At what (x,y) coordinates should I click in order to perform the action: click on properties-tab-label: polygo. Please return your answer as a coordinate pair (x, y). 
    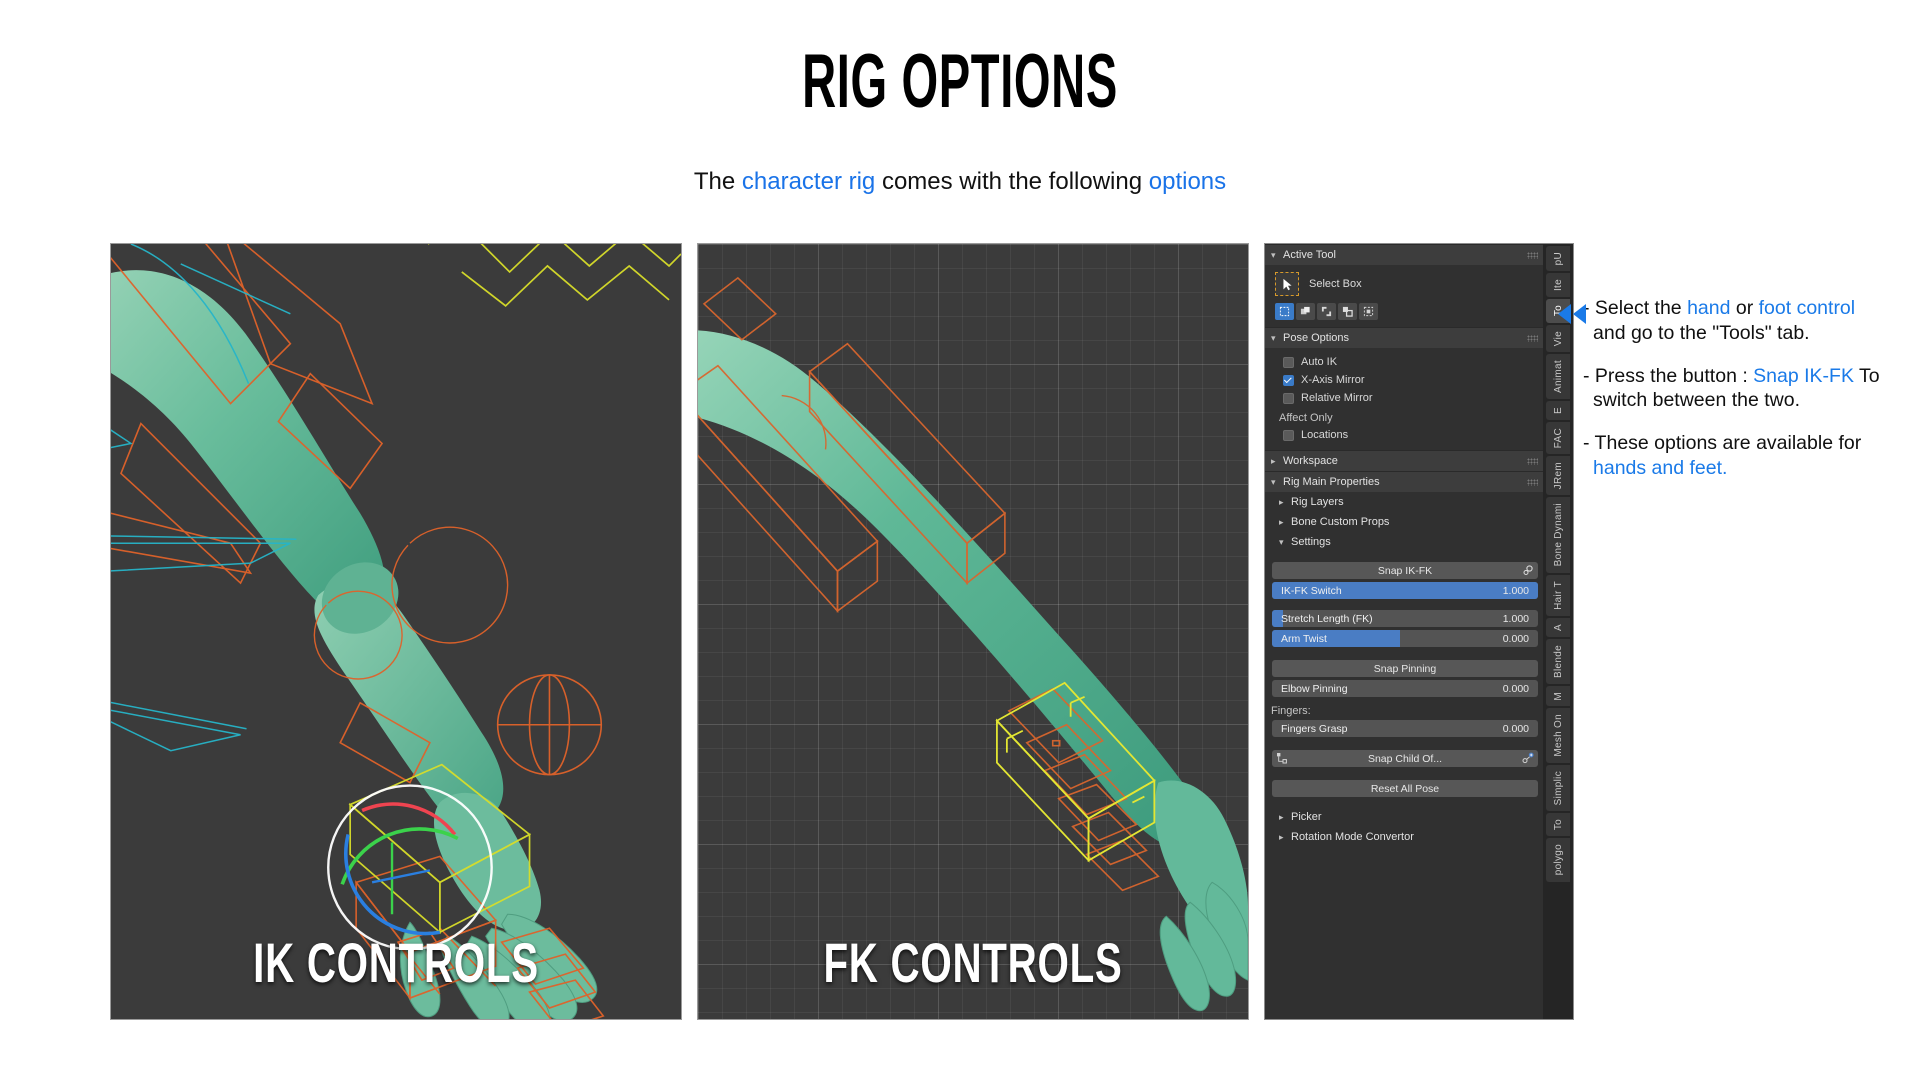
    Looking at the image, I should click on (1558, 860).